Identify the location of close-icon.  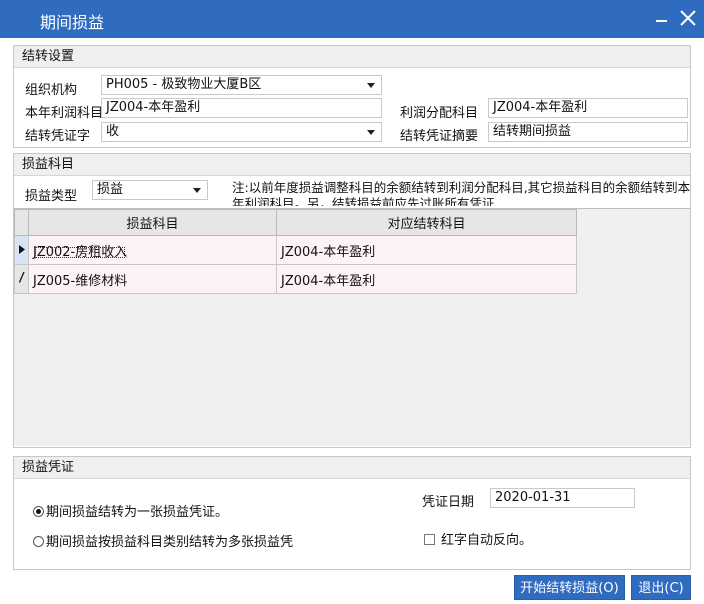
(688, 18).